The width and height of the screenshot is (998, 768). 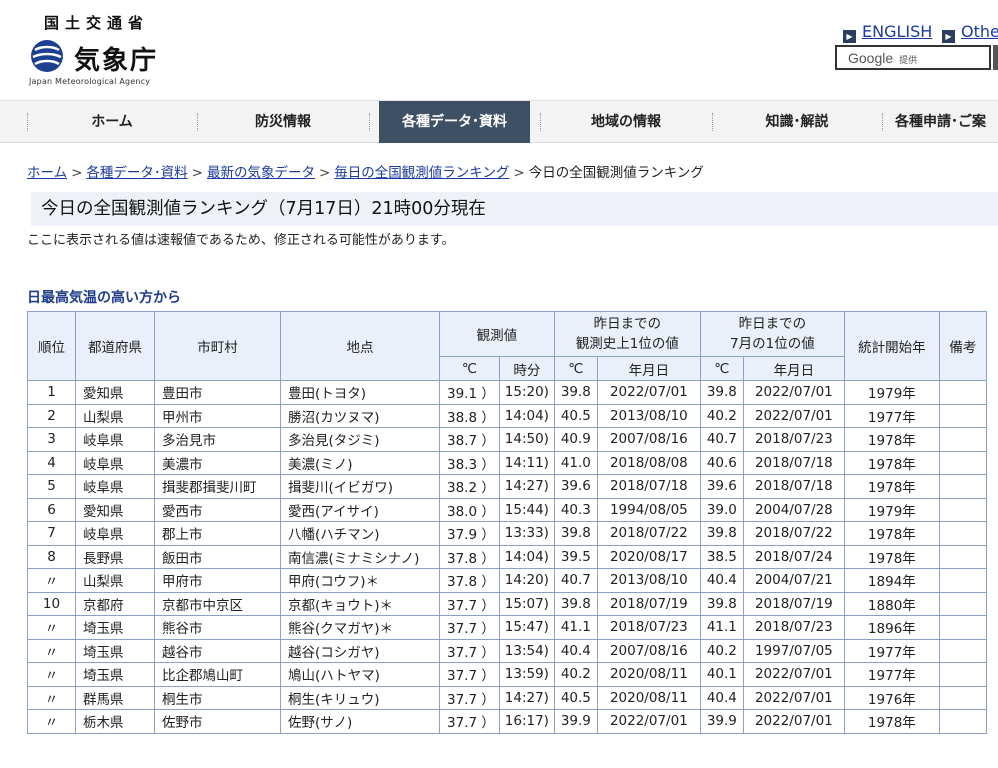 I want to click on station-cell: 越谷(コシガヤ), so click(x=360, y=650).